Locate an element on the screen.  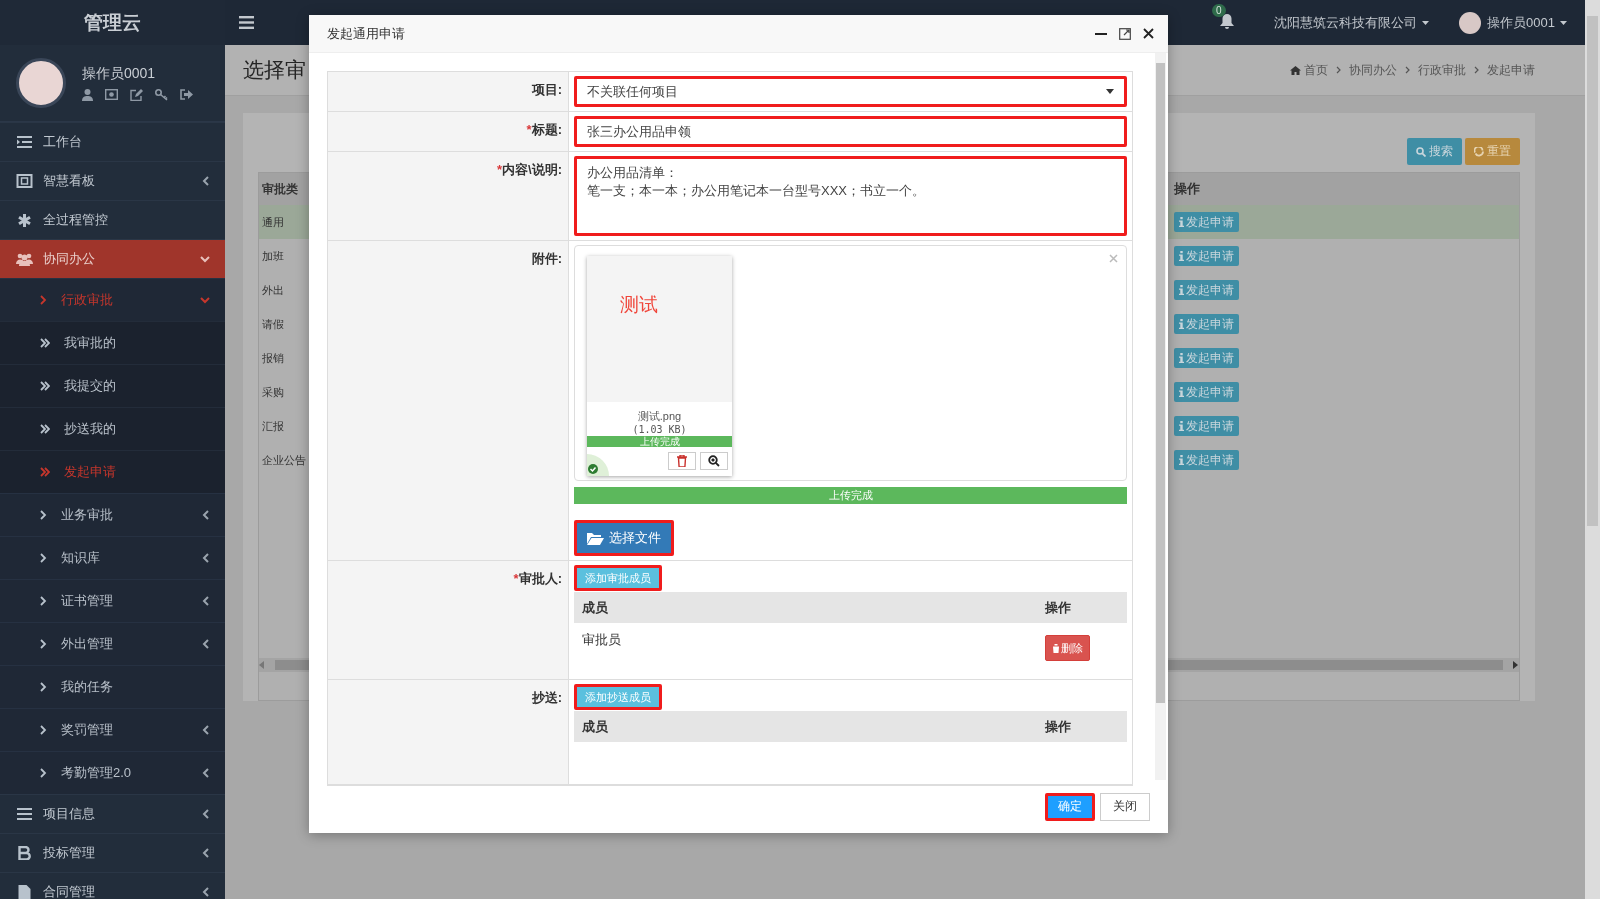
field-label: *审批人: is located at coordinates (537, 578).